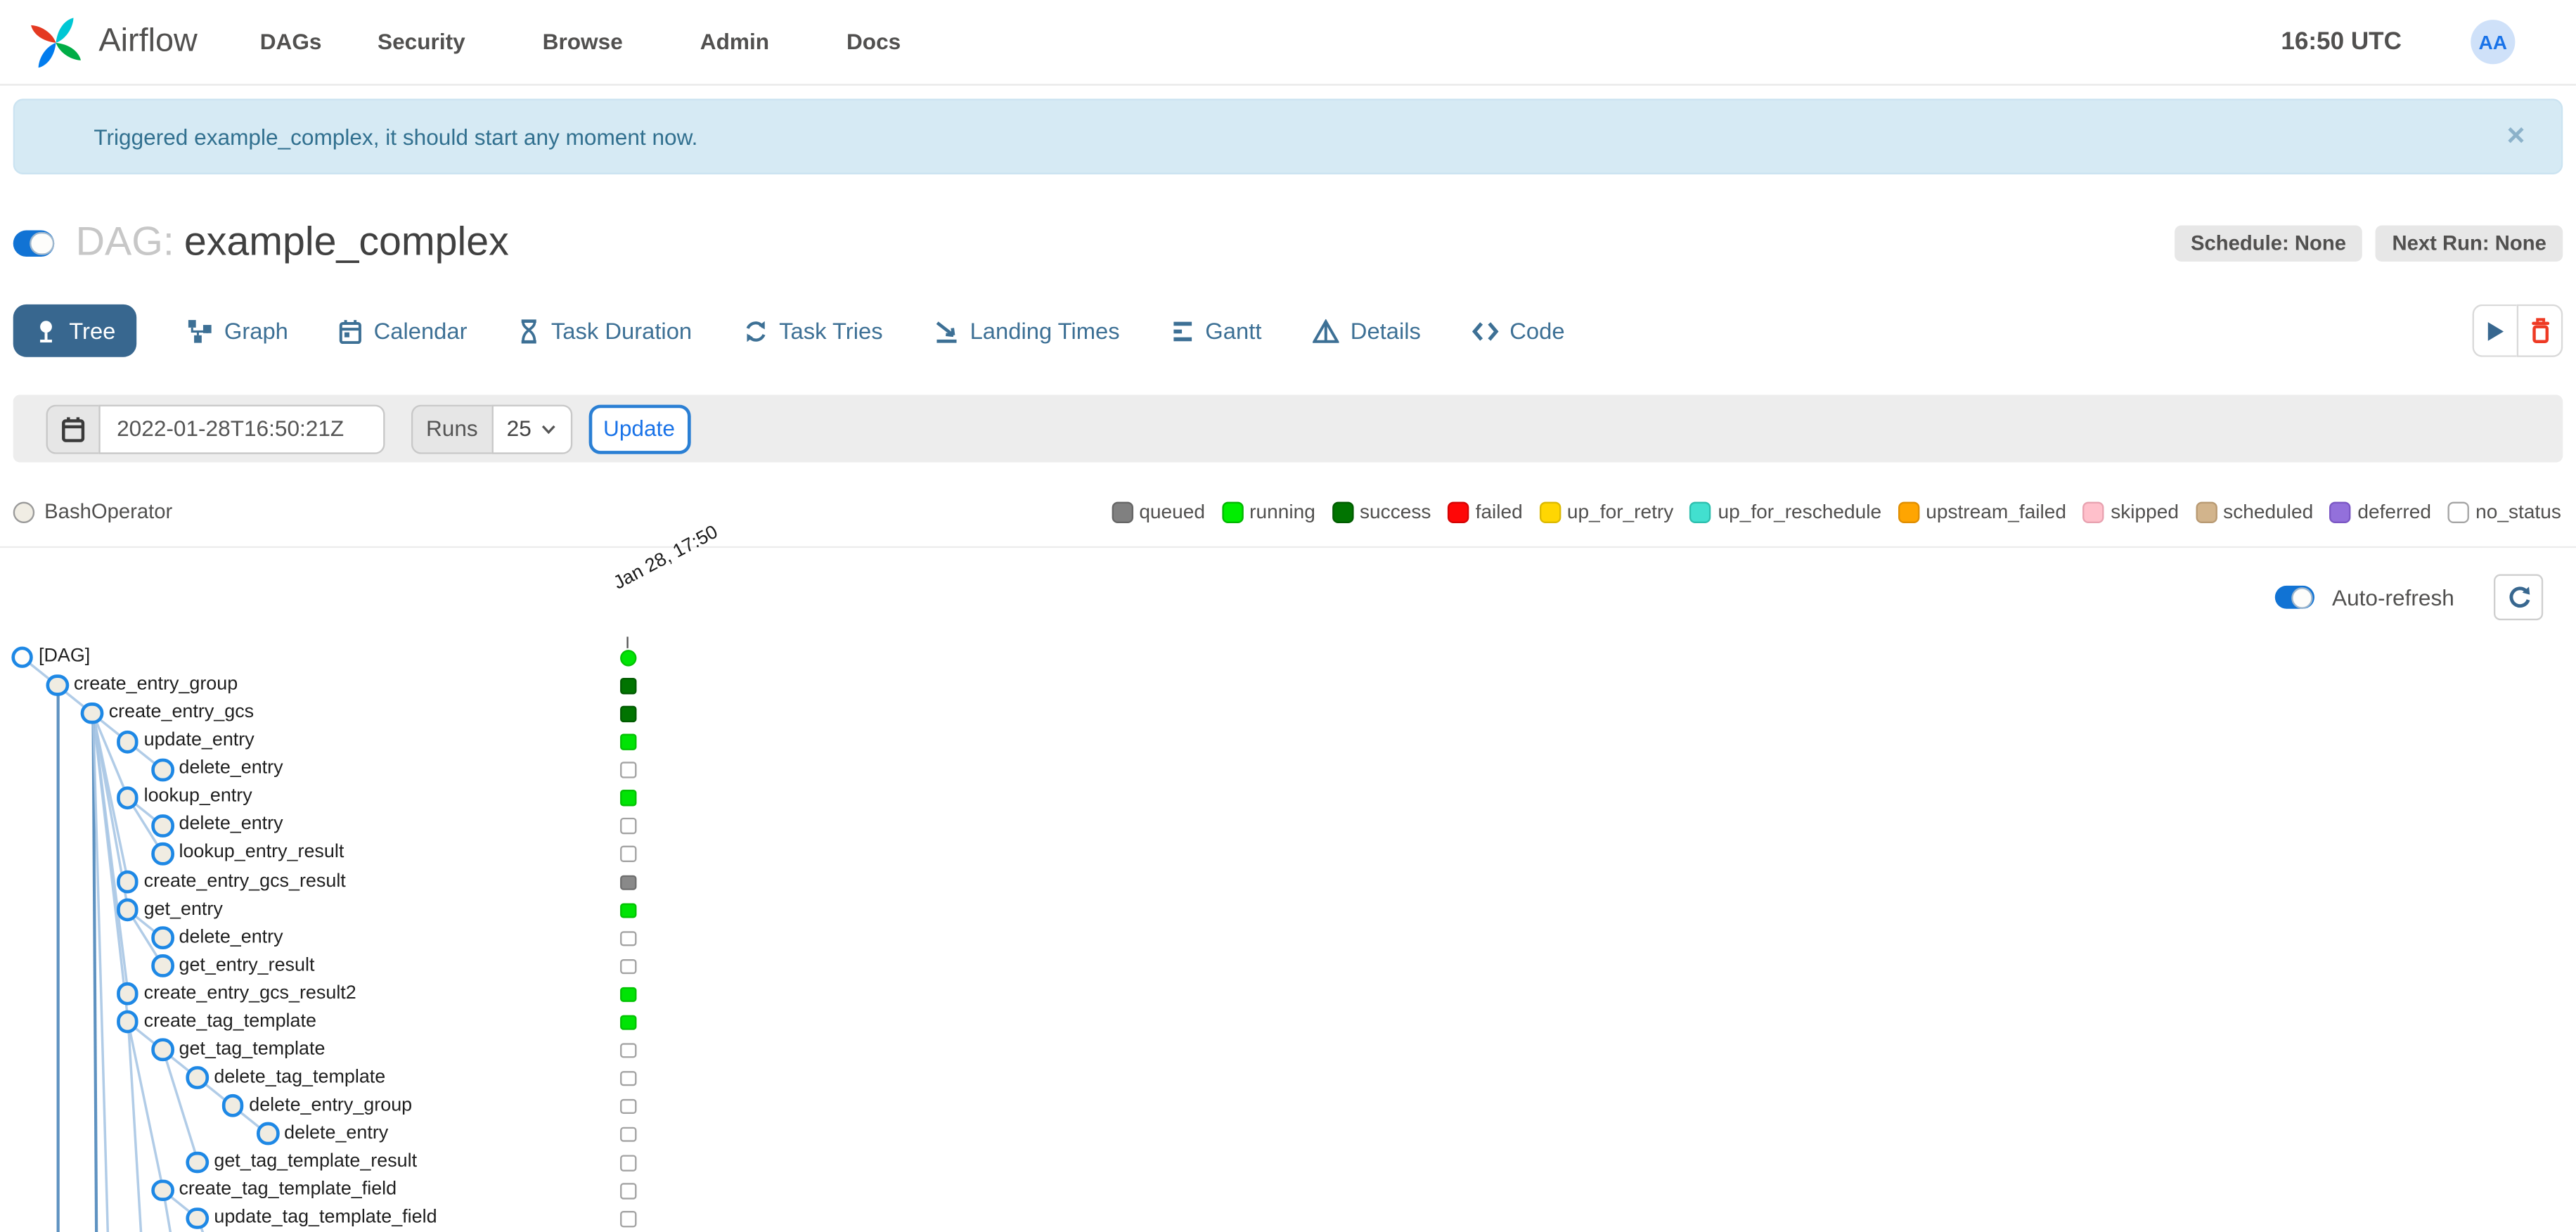 The height and width of the screenshot is (1232, 2576). I want to click on nav-item-security: Security, so click(432, 42).